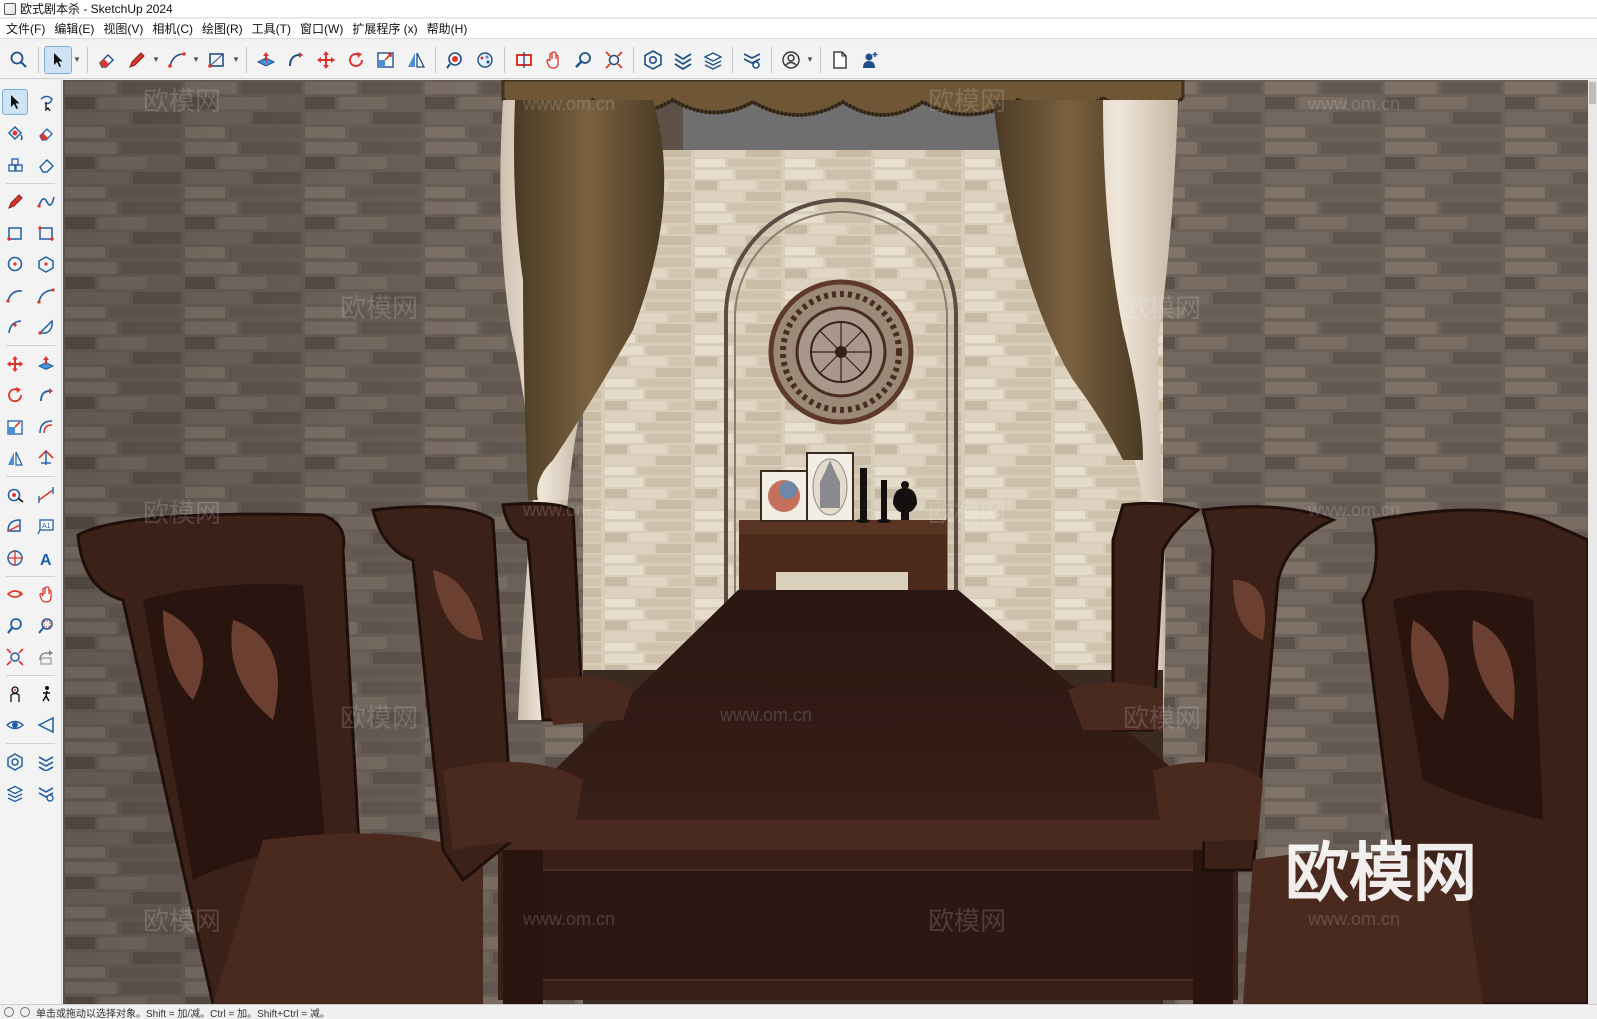 This screenshot has width=1597, height=1019. Describe the element at coordinates (46, 694) in the screenshot. I see `walk-icon` at that location.